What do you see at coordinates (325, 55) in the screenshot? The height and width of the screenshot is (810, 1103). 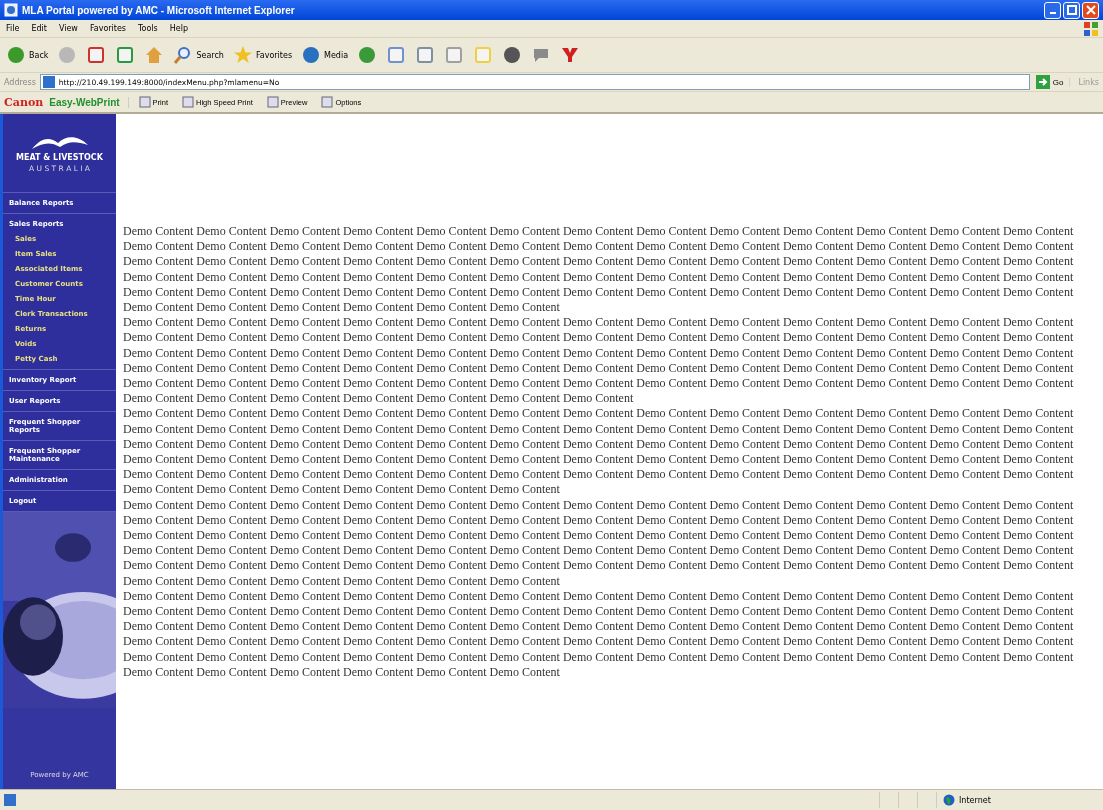 I see `media-button: Media` at bounding box center [325, 55].